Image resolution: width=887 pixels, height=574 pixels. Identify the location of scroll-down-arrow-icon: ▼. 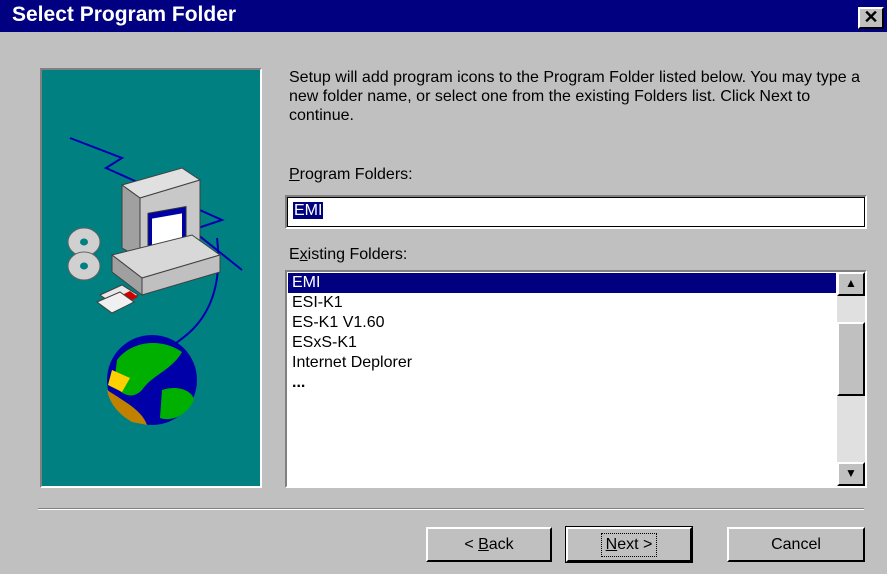
(851, 473).